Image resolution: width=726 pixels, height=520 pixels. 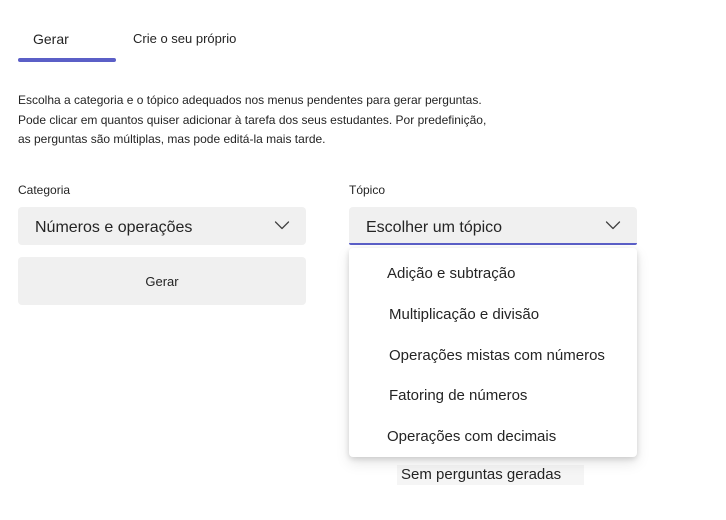 I want to click on topic-option: Multiplicação e divisão, so click(x=464, y=314).